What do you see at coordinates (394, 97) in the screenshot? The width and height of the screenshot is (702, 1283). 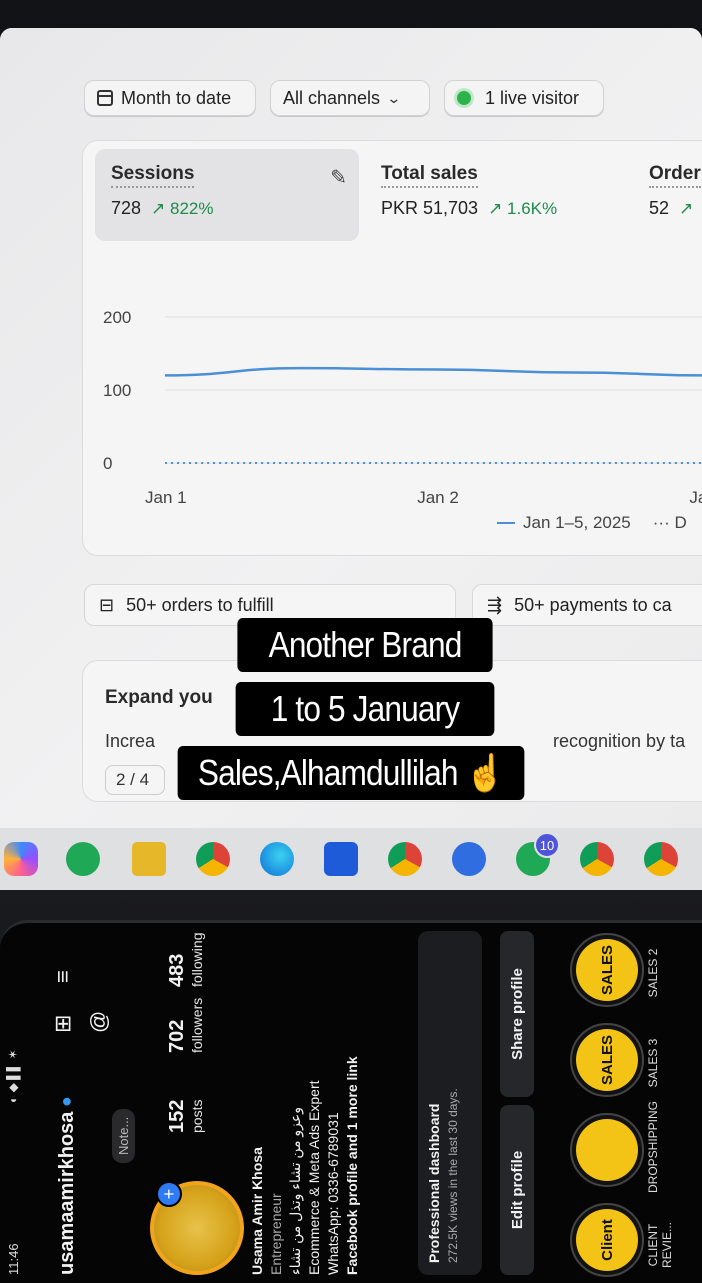 I see `chevron-down-icon: ⌄` at bounding box center [394, 97].